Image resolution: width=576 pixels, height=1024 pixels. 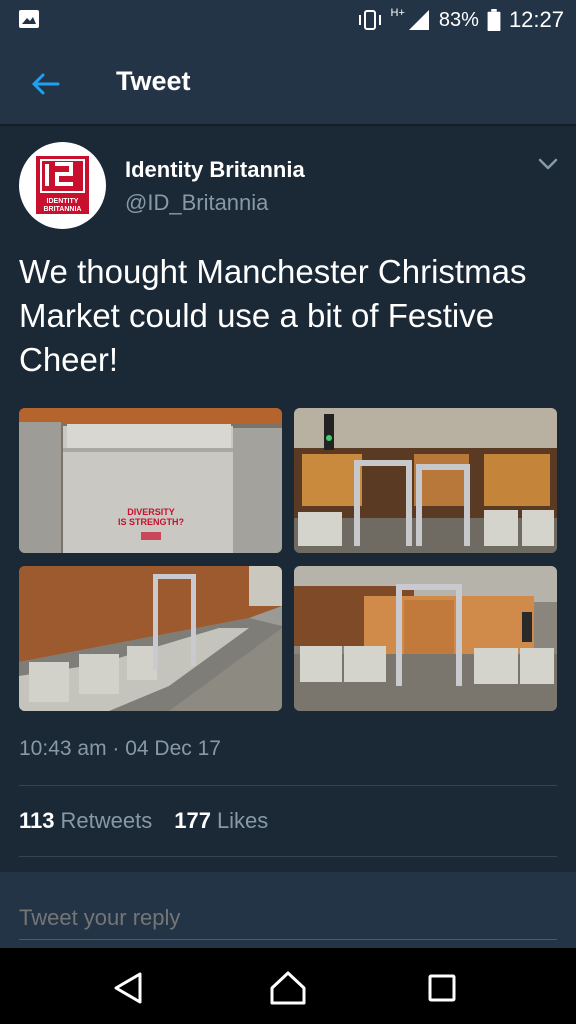 I want to click on battery-percent: 83%, so click(x=458, y=19).